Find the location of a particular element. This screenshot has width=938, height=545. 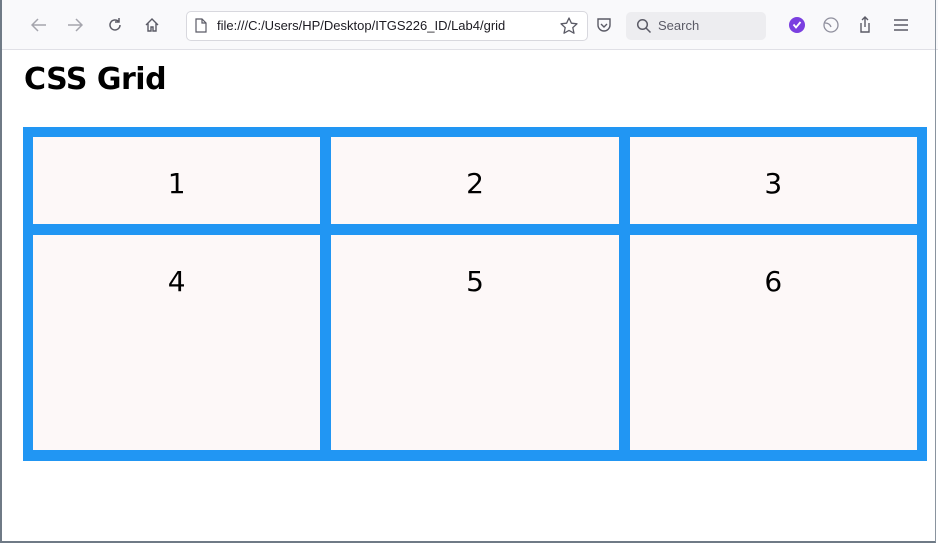

grid-item-4: 4 is located at coordinates (177, 342).